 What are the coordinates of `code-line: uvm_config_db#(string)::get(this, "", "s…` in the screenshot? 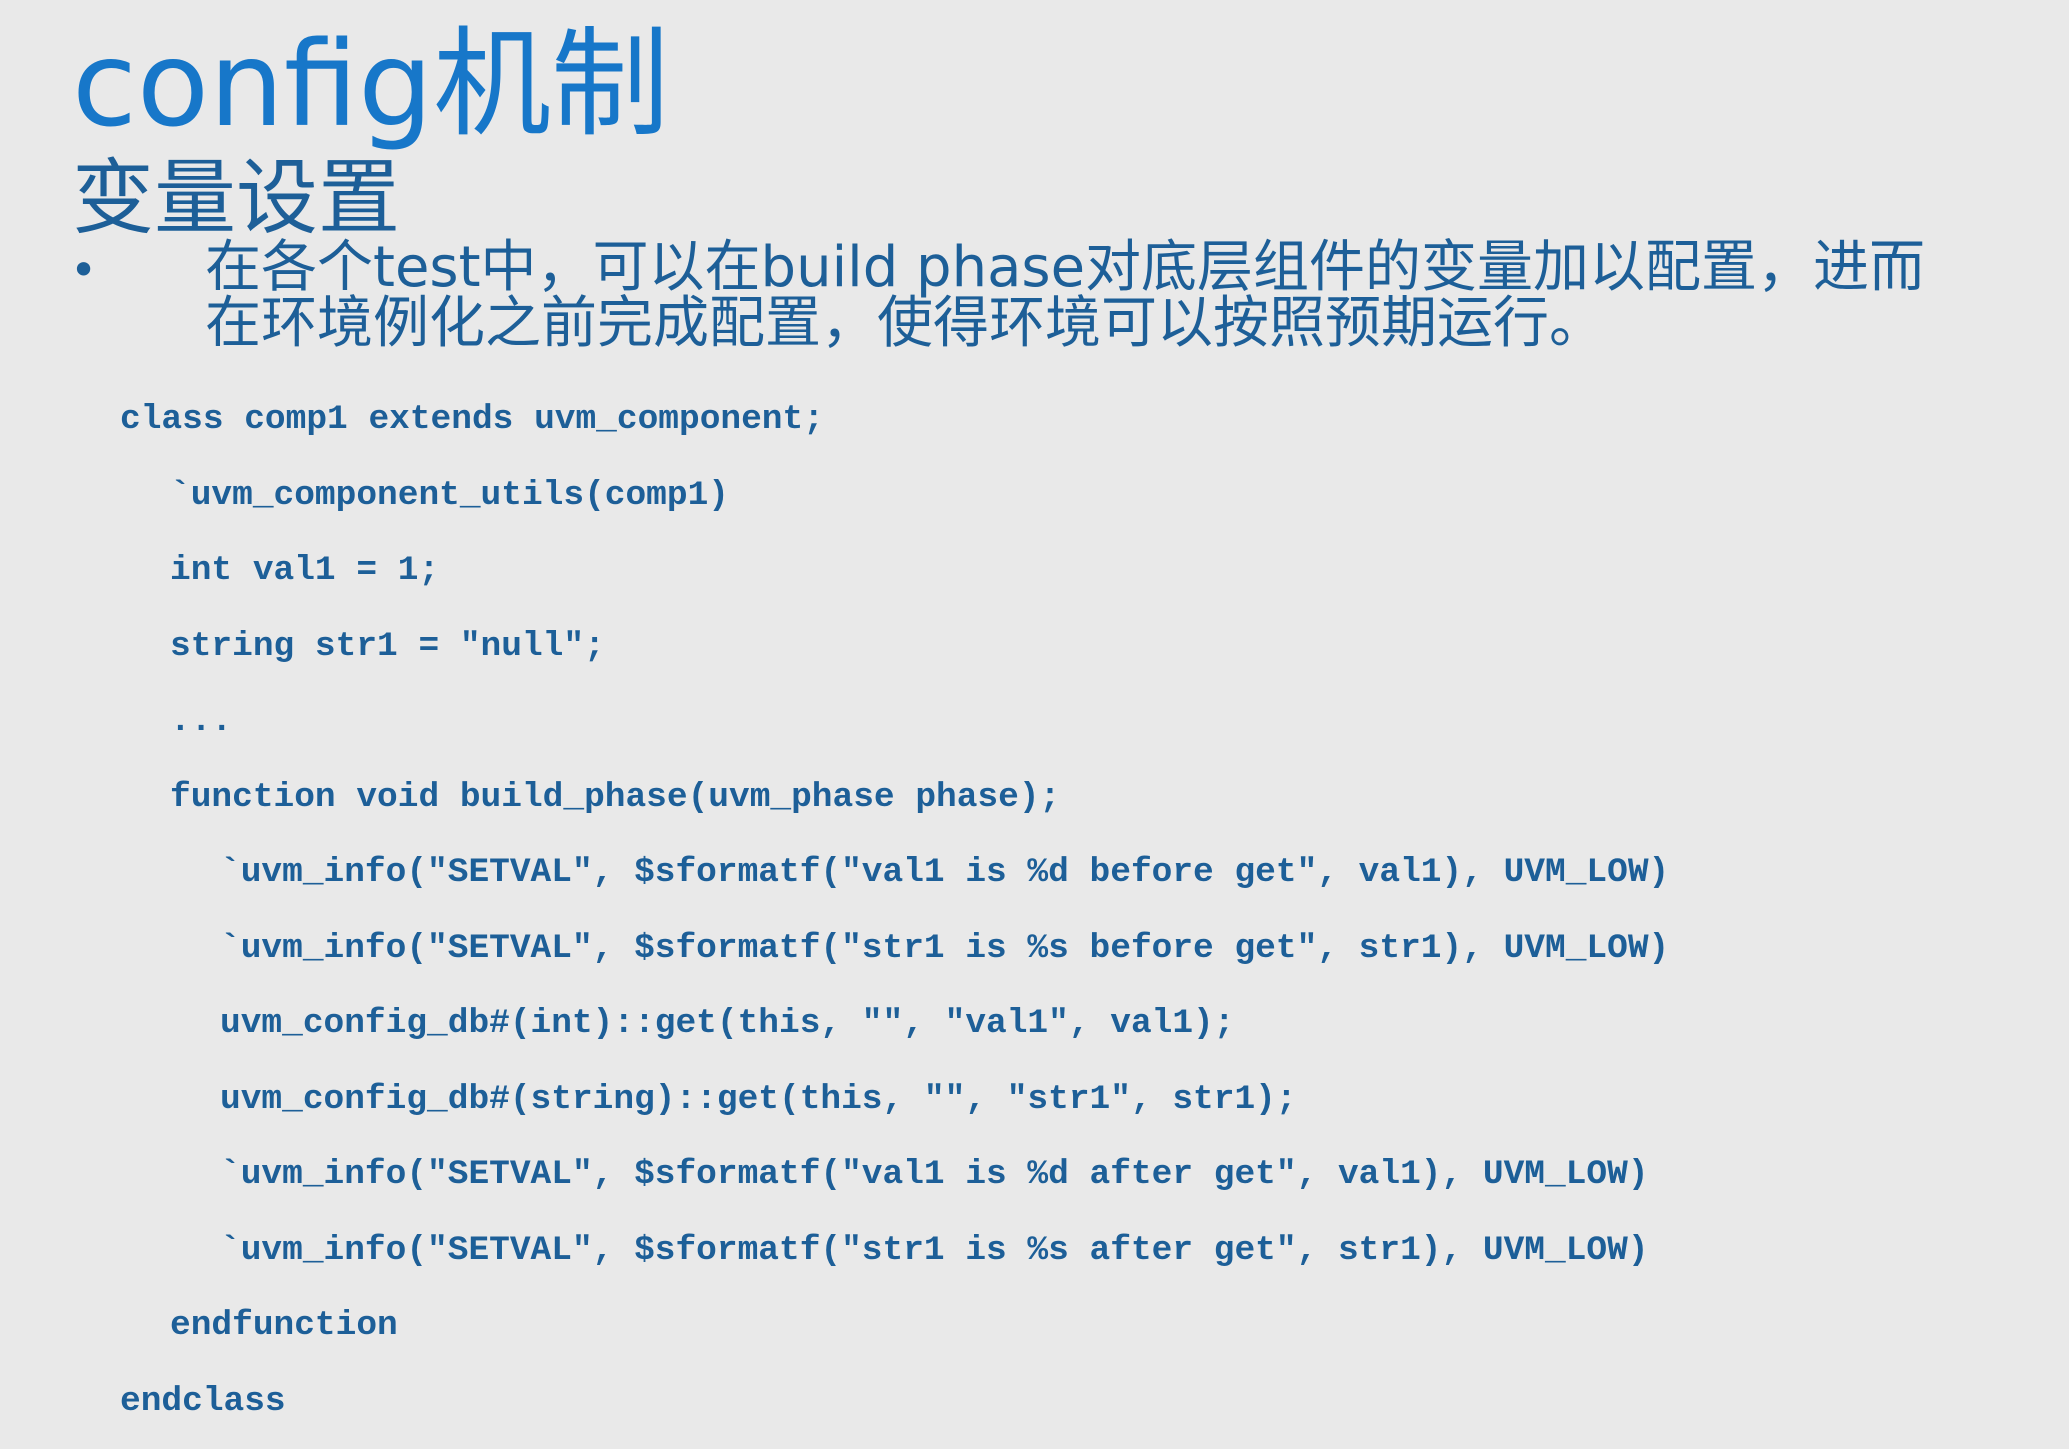 It's located at (894, 1110).